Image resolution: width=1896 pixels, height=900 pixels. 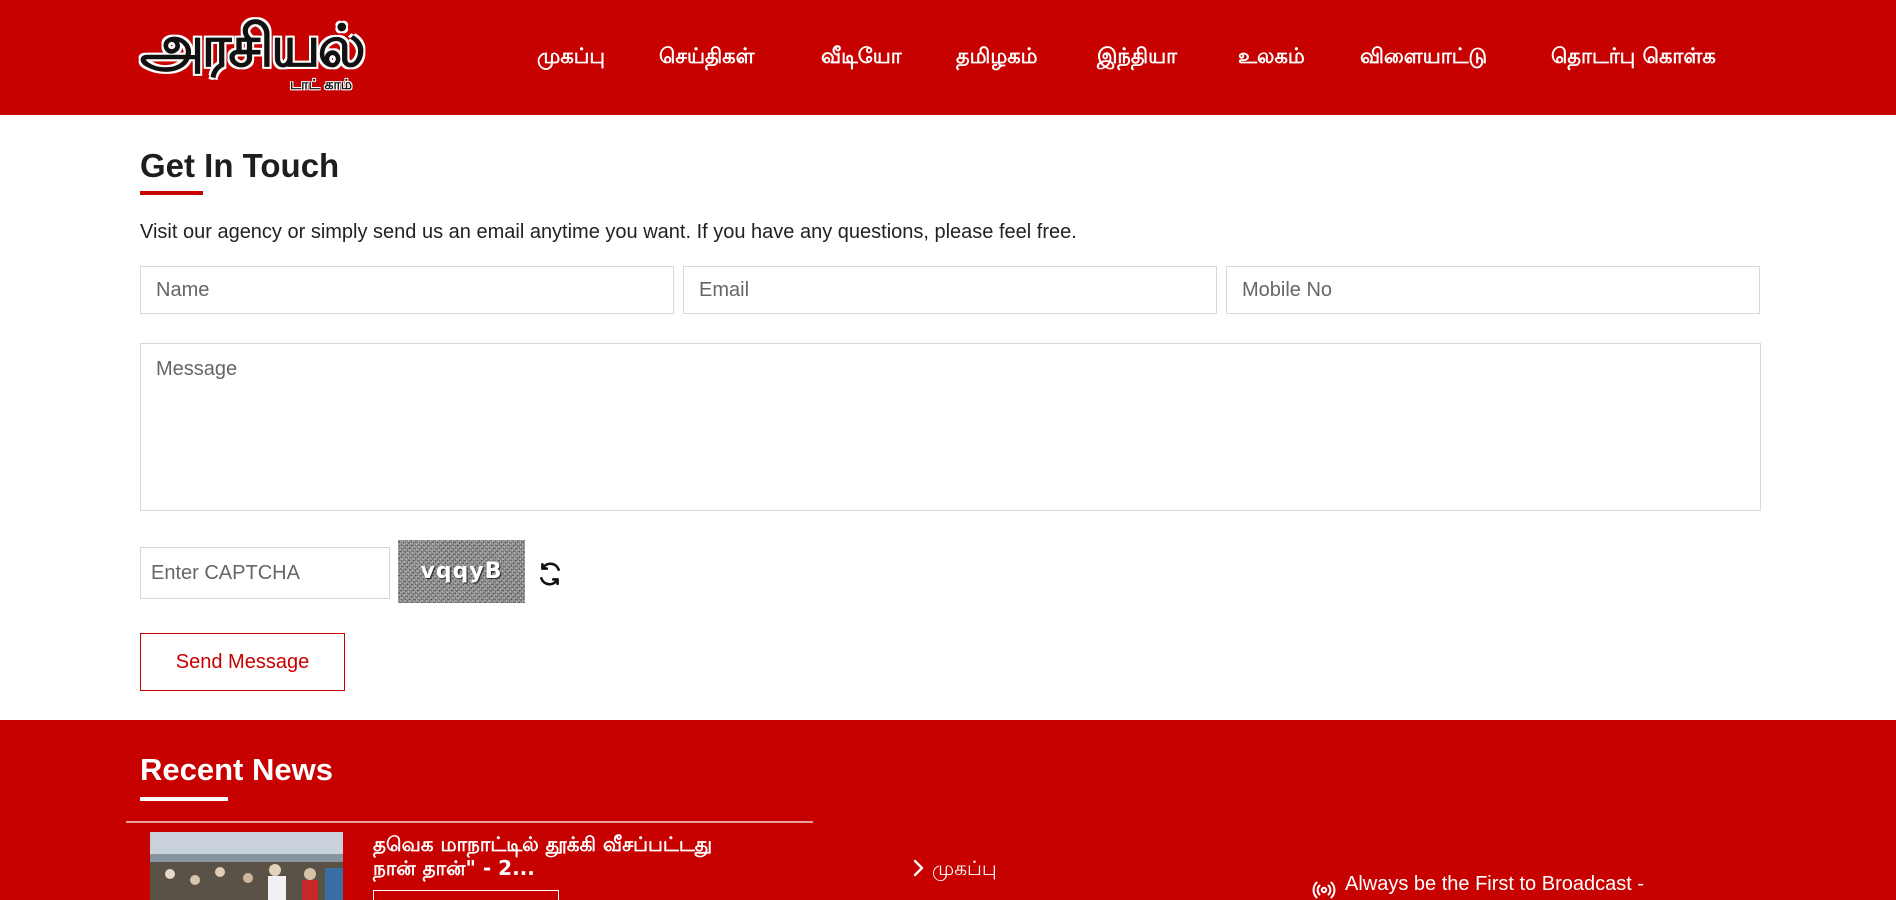 What do you see at coordinates (950, 290) in the screenshot?
I see `email-field` at bounding box center [950, 290].